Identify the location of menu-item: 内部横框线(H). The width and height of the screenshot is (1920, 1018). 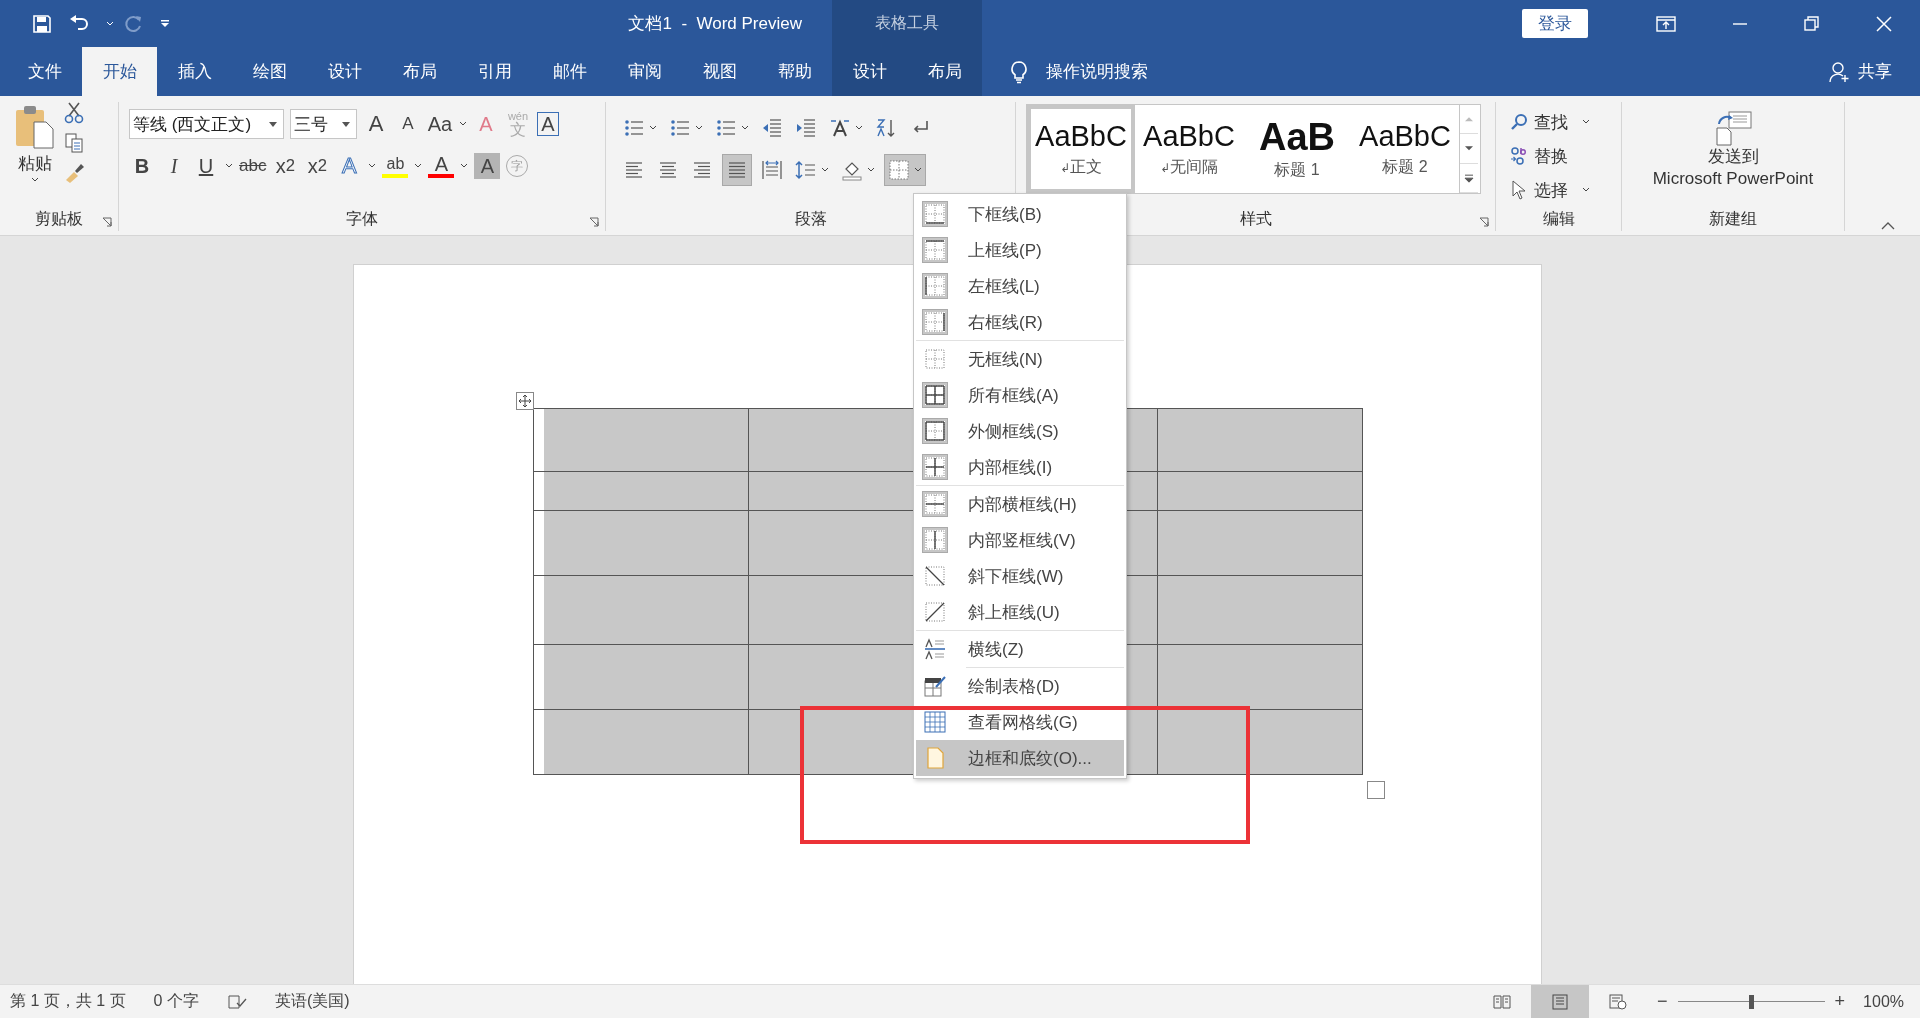
(1020, 504).